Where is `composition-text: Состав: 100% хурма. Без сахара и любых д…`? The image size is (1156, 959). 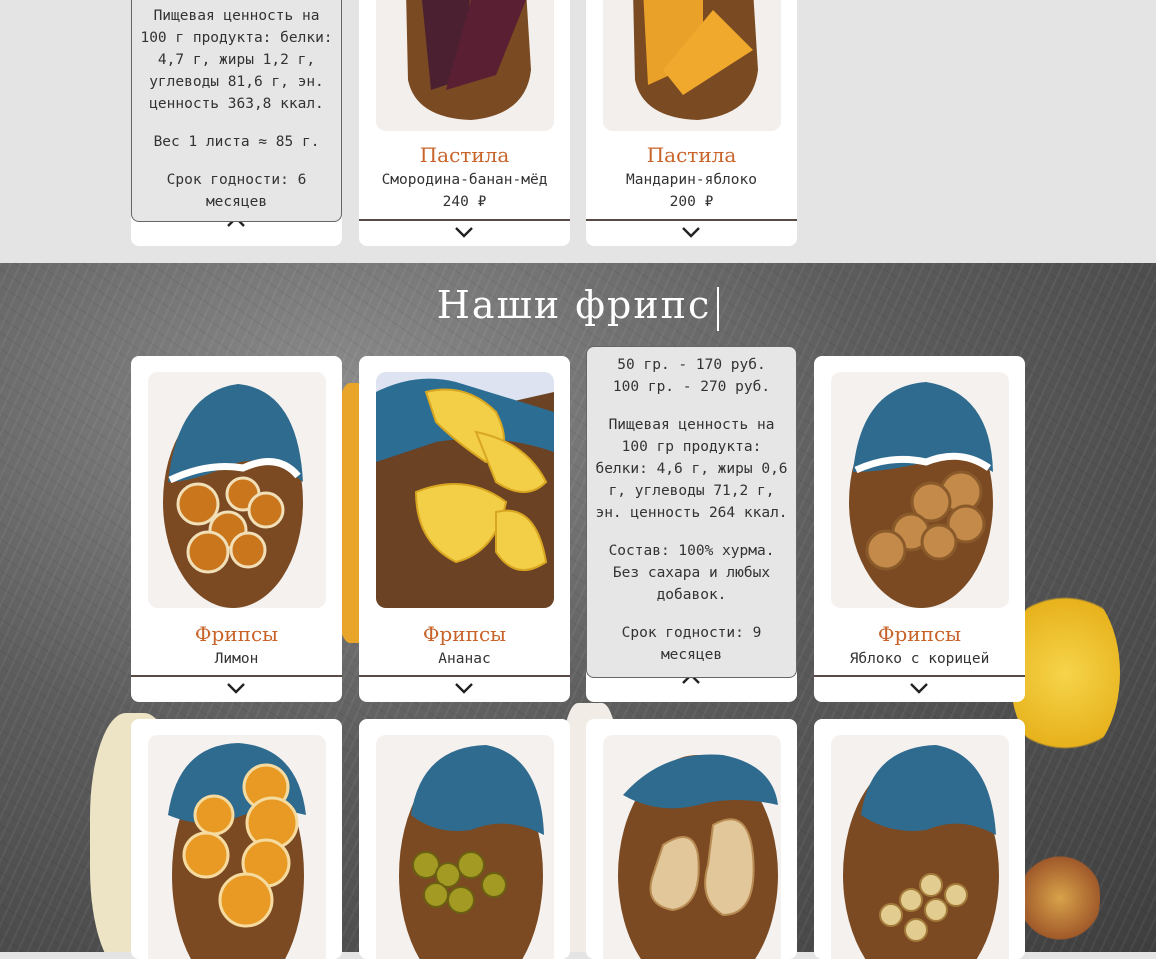
composition-text: Состав: 100% хурма. Без сахара и любых д… is located at coordinates (691, 573).